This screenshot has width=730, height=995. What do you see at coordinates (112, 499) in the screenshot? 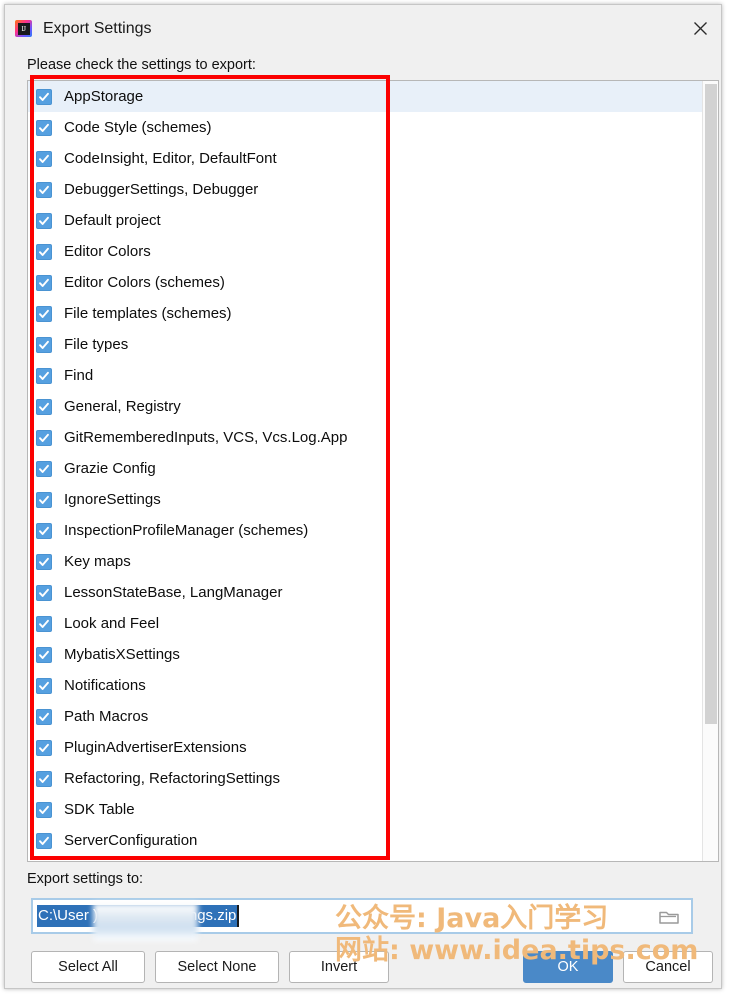
I see `list-item-label: IgnoreSettings` at bounding box center [112, 499].